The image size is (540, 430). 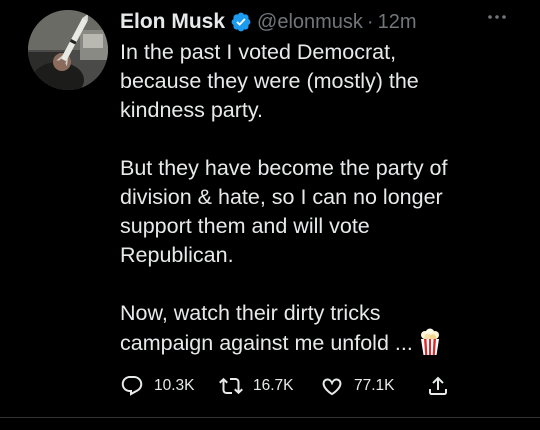 I want to click on reply-count: 10.3K, so click(x=174, y=385).